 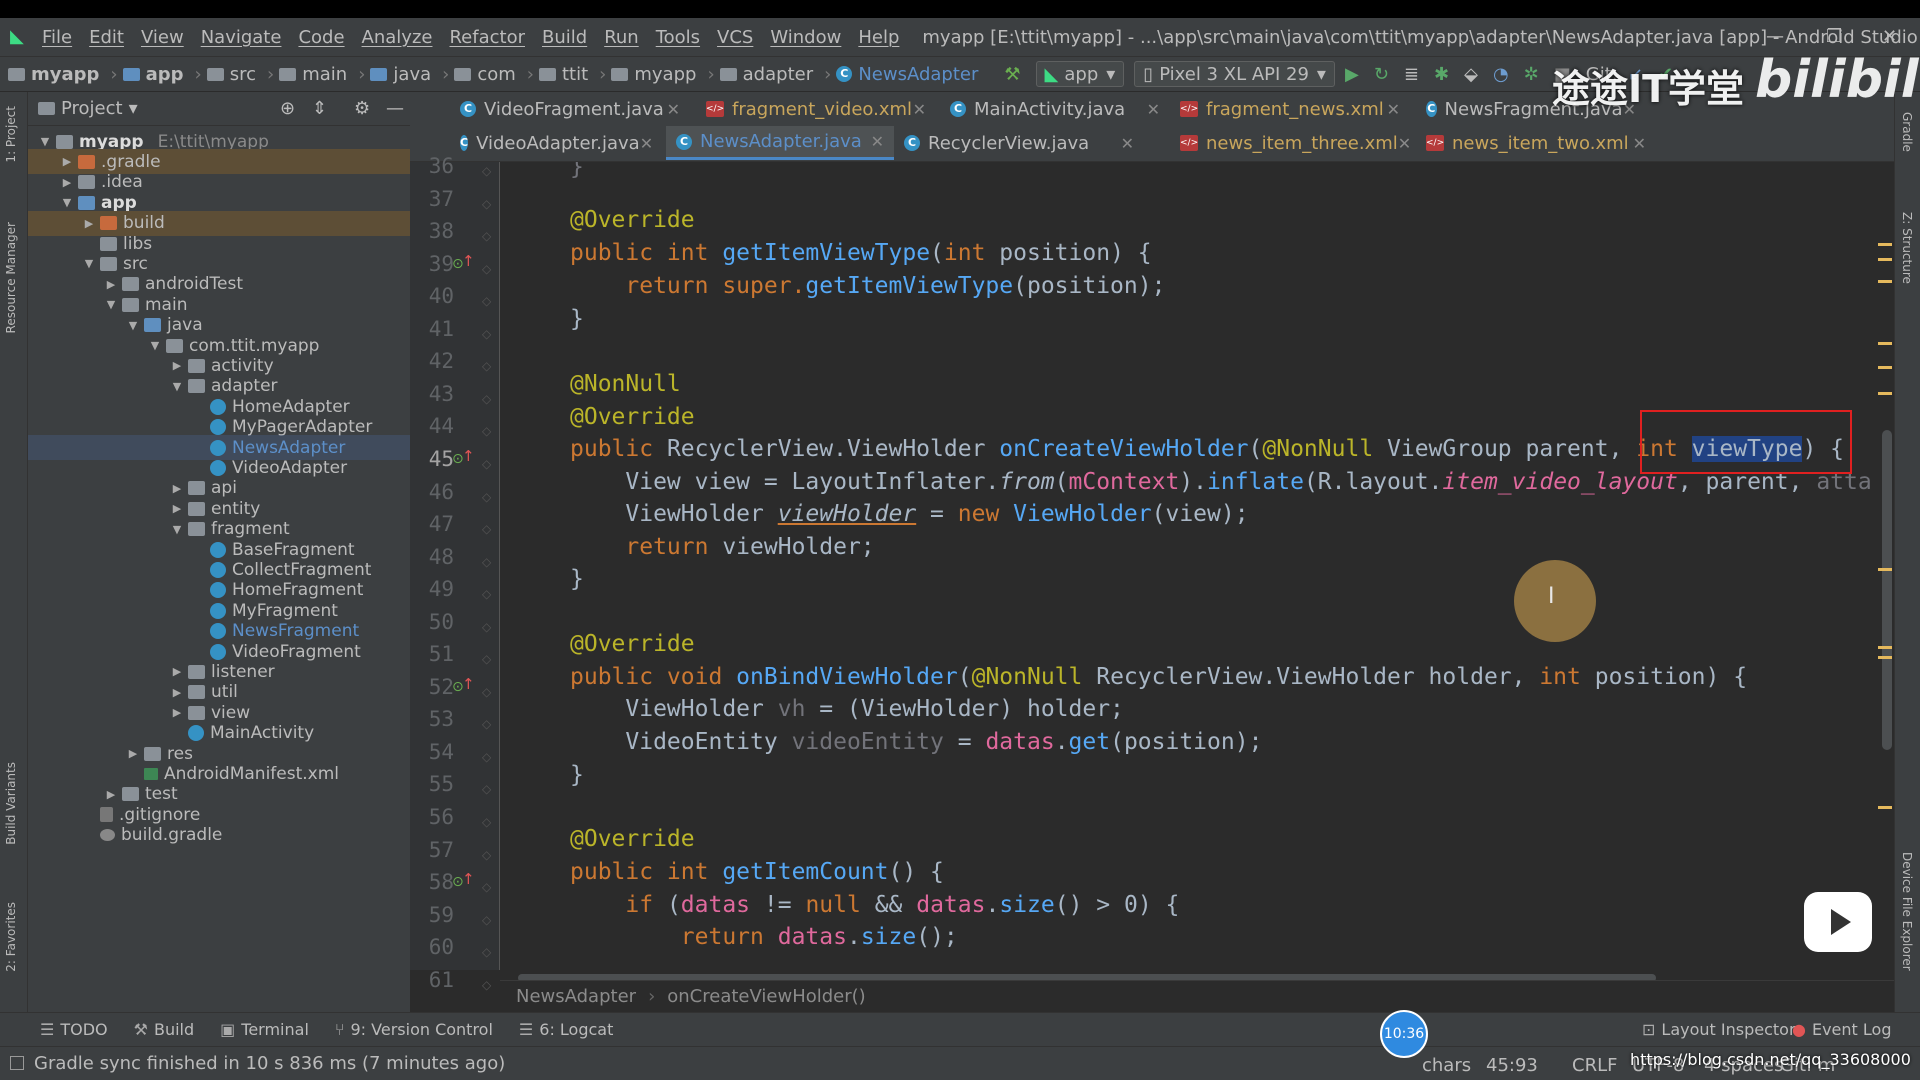 What do you see at coordinates (1080, 74) in the screenshot?
I see `run-config-dropdown: ◣ app ▾` at bounding box center [1080, 74].